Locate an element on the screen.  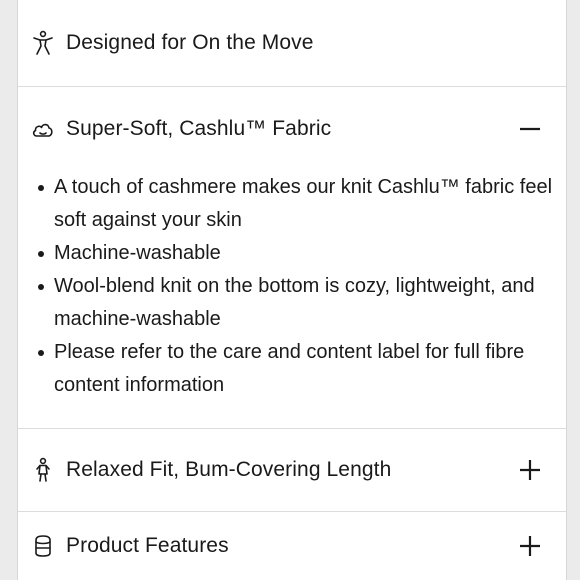
accordion-item-cashlu-fabric: Super-Soft, Cashlu™ Fabric is located at coordinates (292, 129).